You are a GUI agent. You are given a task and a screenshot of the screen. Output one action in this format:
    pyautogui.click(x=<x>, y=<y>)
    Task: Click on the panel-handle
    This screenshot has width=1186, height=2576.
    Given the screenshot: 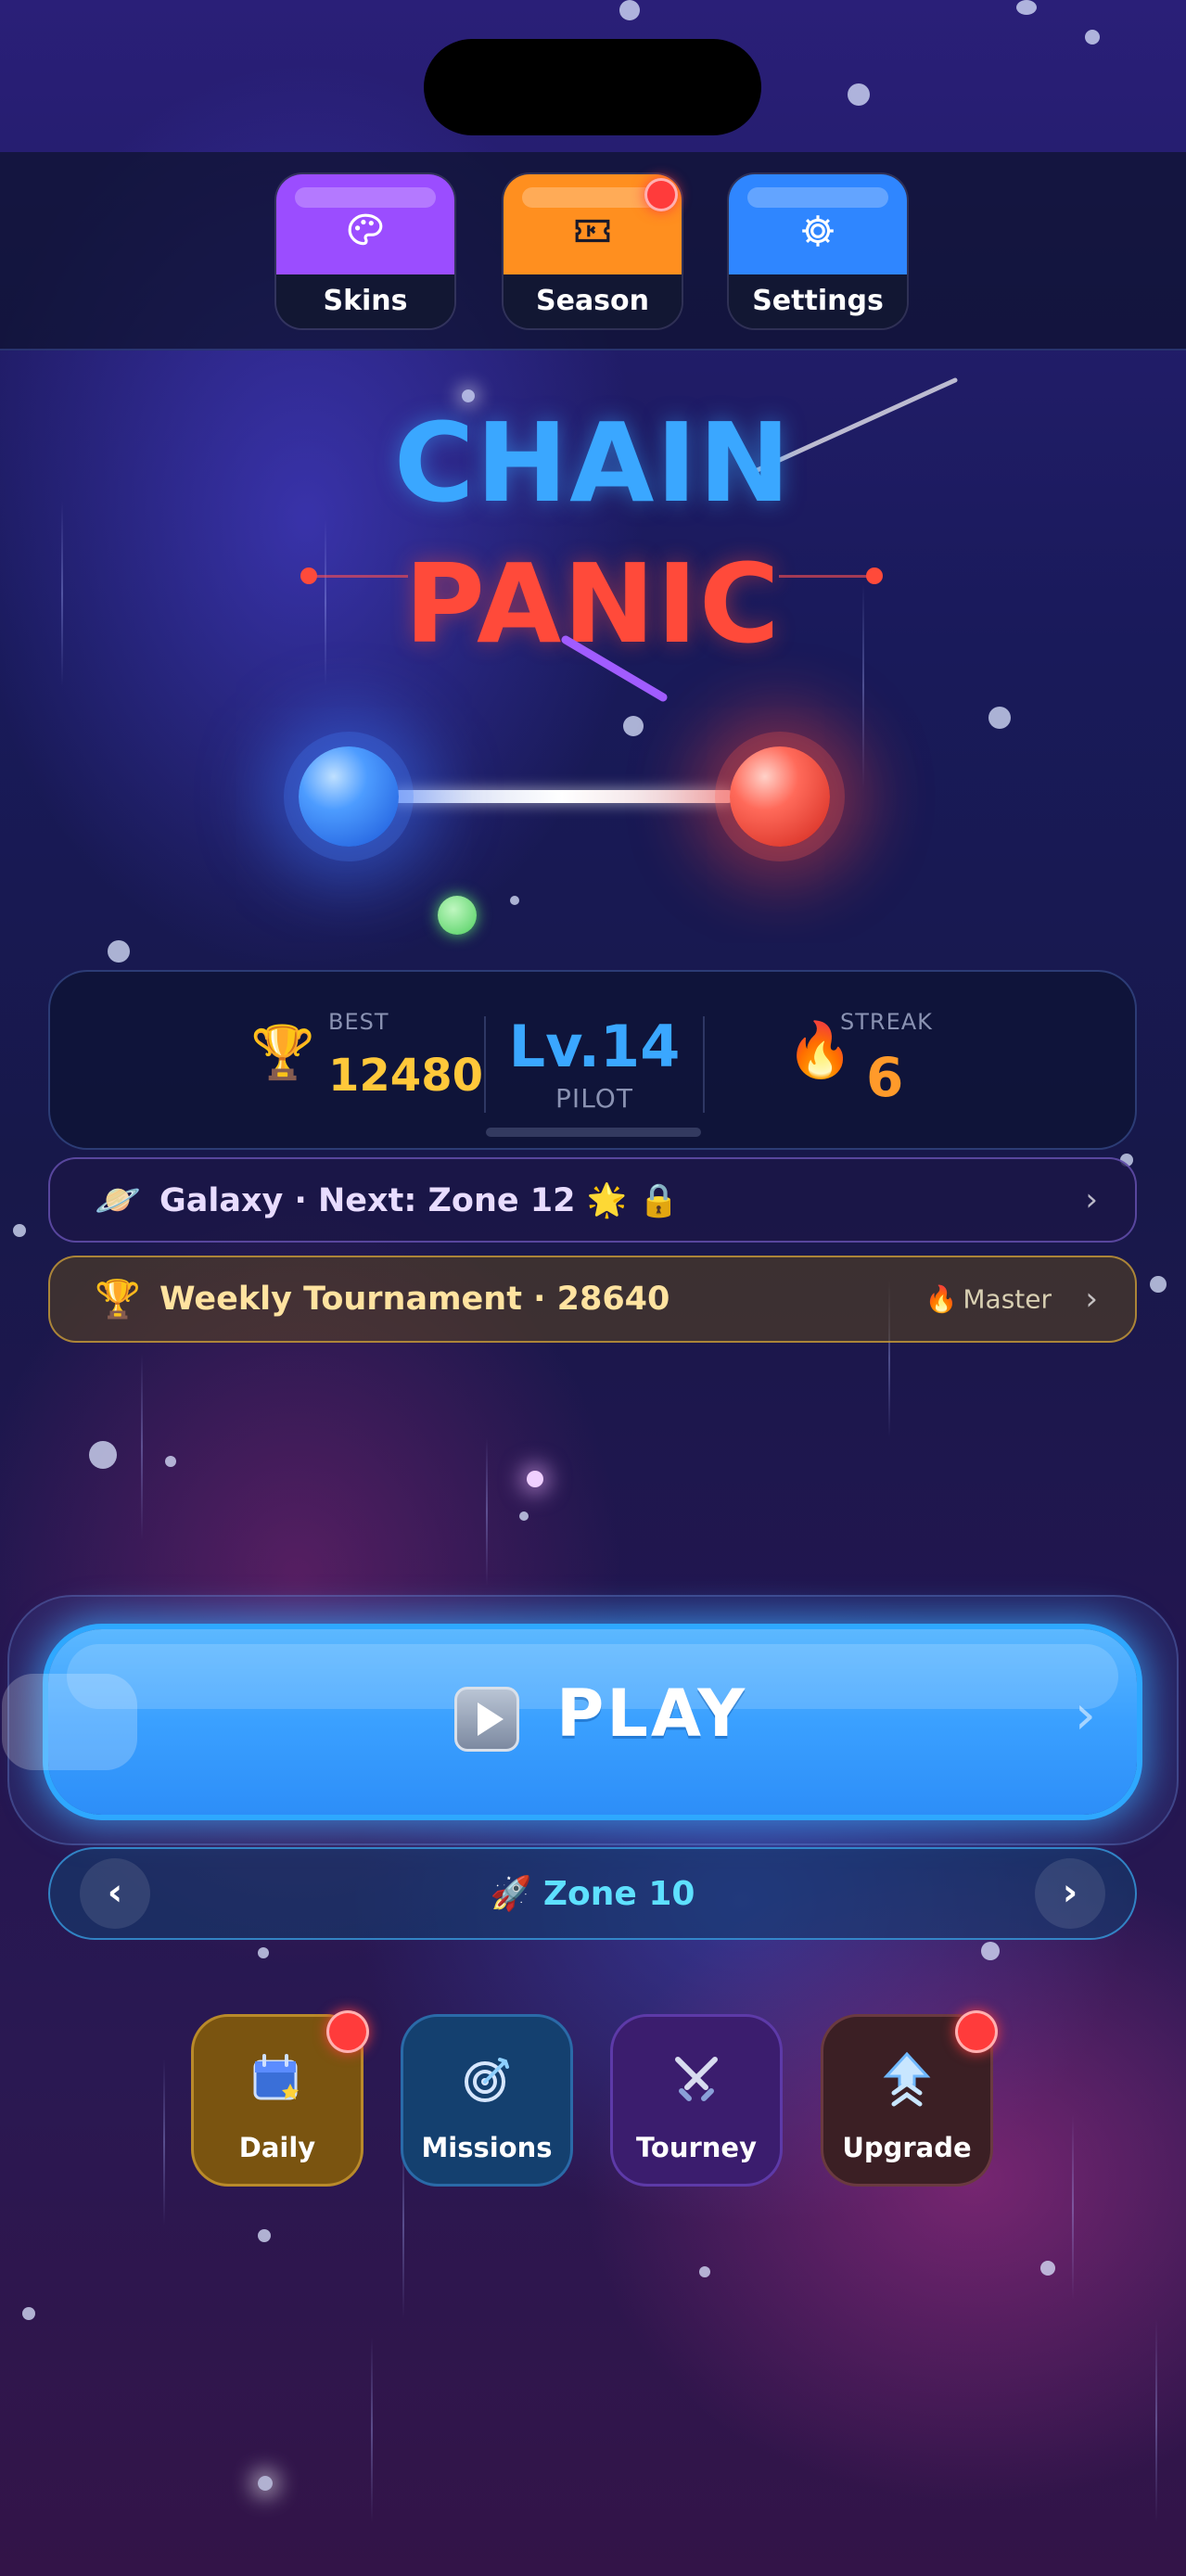 What is the action you would take?
    pyautogui.click(x=593, y=1132)
    